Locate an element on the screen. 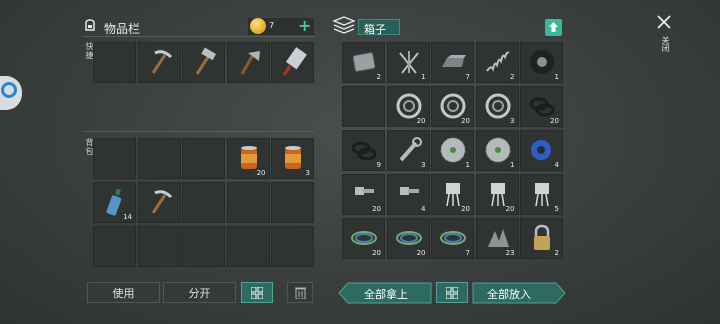 The width and height of the screenshot is (720, 324). item-quantity: 9 is located at coordinates (378, 165).